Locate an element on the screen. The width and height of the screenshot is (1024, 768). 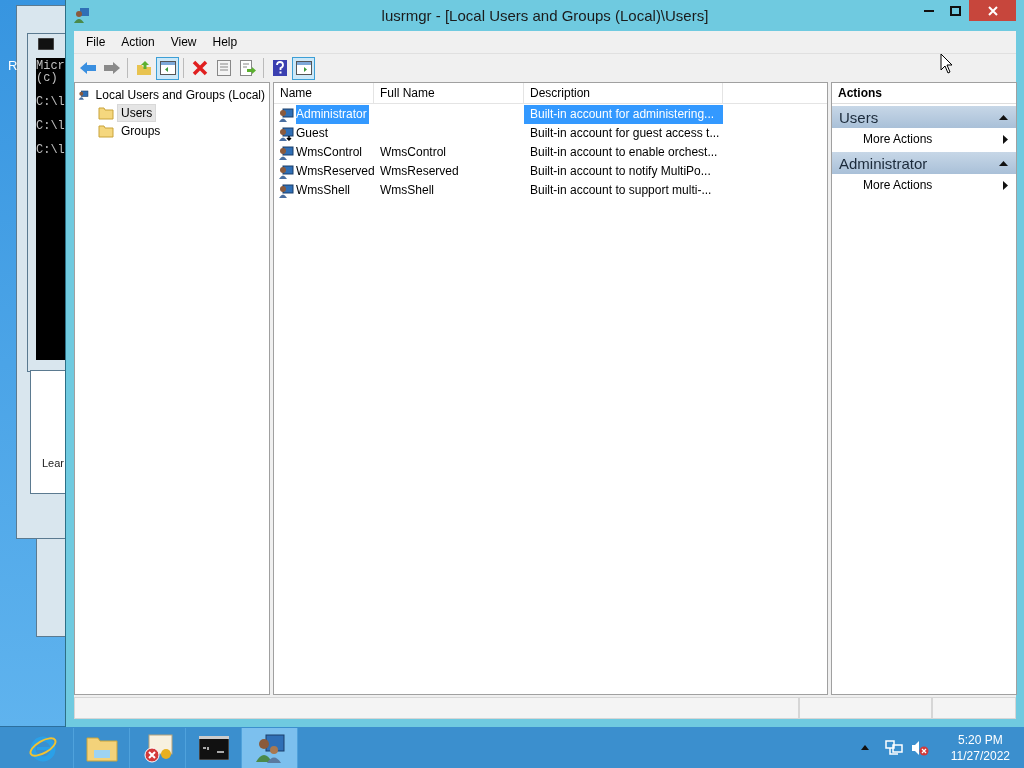
clock-time: 5:20 PM is located at coordinates (980, 739).